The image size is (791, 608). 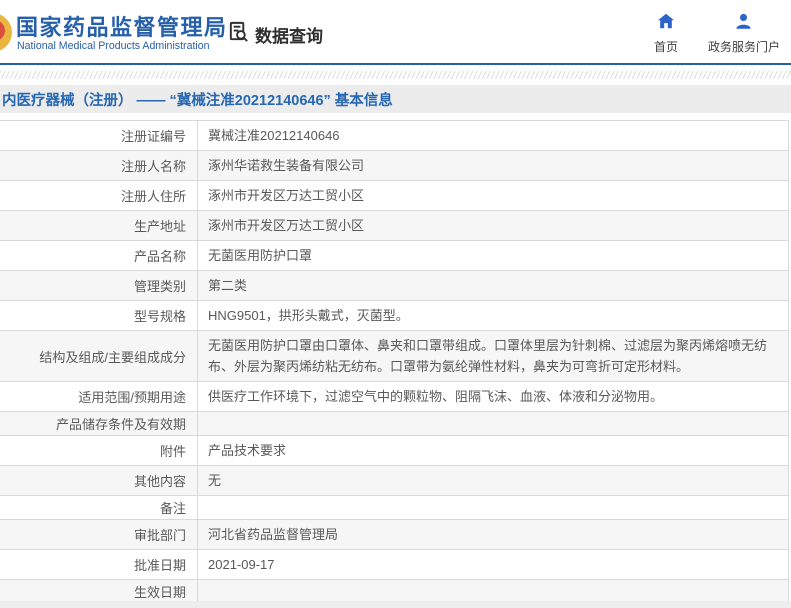 I want to click on user-icon, so click(x=743, y=23).